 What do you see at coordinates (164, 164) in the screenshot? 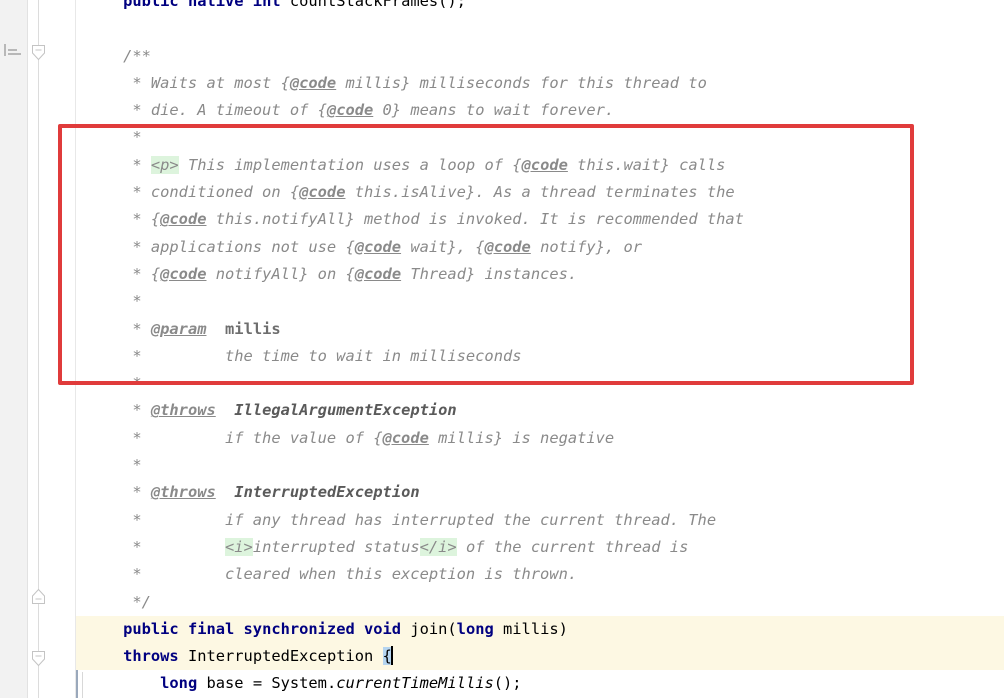
I see `code-token: <p>` at bounding box center [164, 164].